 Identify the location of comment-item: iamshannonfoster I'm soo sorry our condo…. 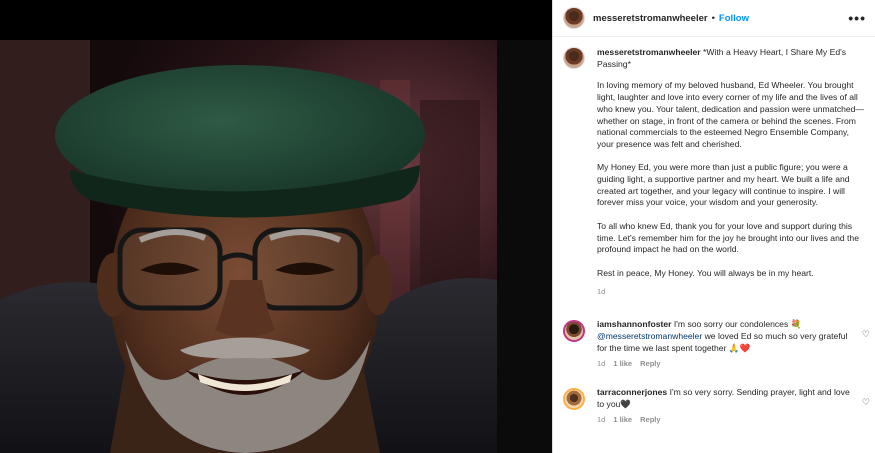
(714, 340).